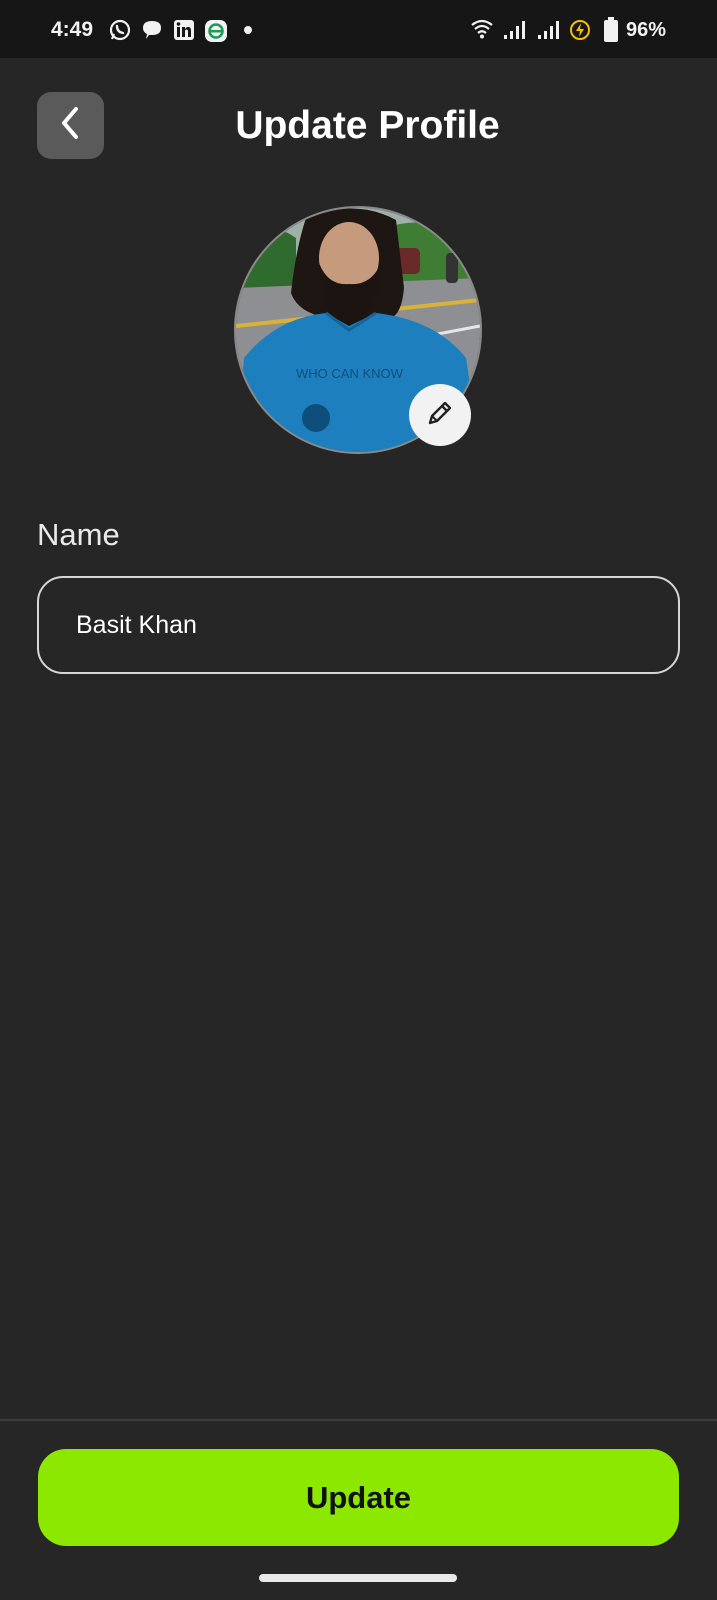 Image resolution: width=717 pixels, height=1600 pixels. What do you see at coordinates (78, 534) in the screenshot?
I see `name-label: Name` at bounding box center [78, 534].